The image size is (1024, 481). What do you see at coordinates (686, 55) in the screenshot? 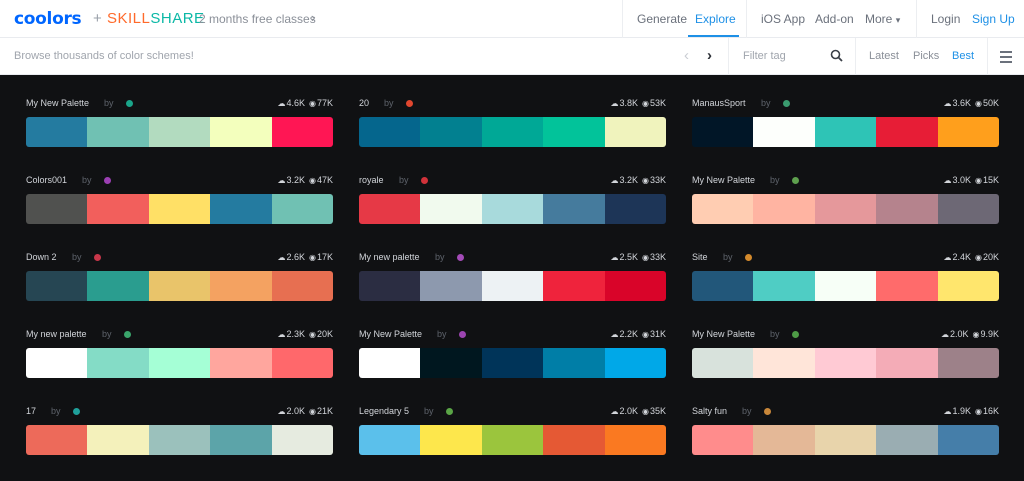
I see `prev-page-icon: ‹` at bounding box center [686, 55].